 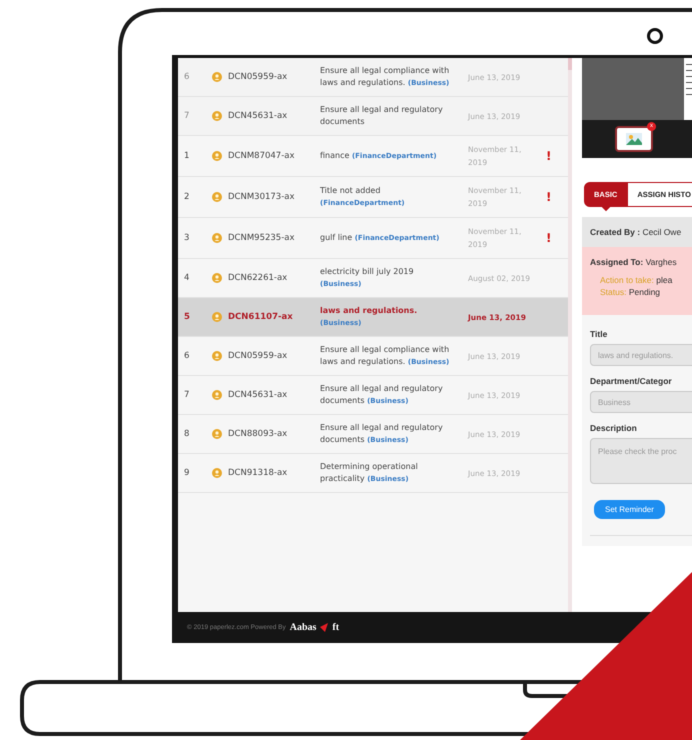 What do you see at coordinates (636, 280) in the screenshot?
I see `detail-text: Action to take: plea` at bounding box center [636, 280].